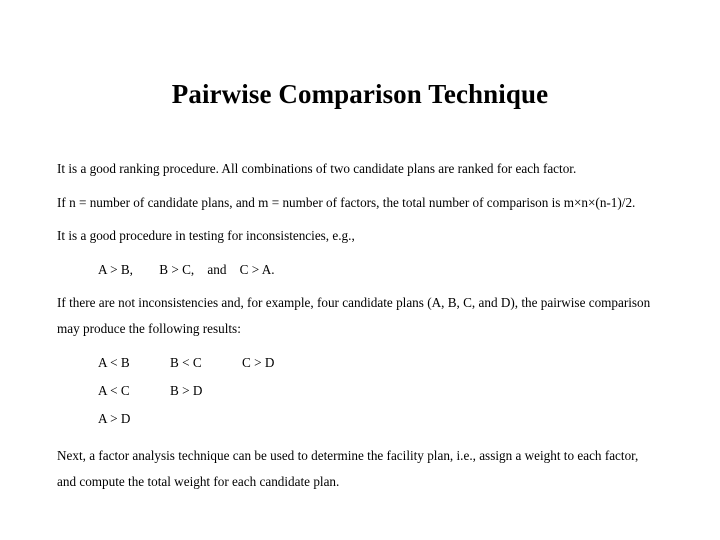  I want to click on result-cell: A < B, so click(114, 362).